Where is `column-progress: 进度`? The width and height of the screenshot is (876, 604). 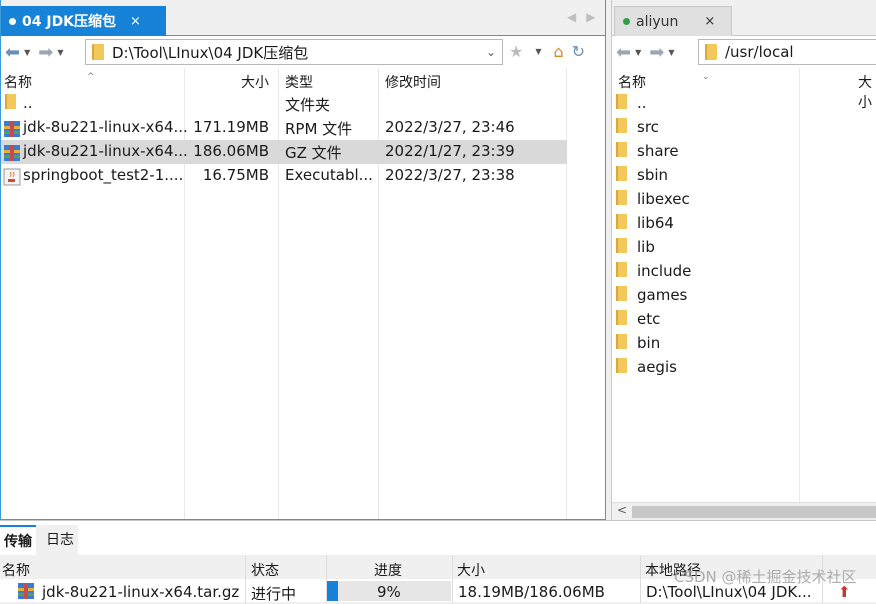
column-progress: 进度 is located at coordinates (388, 570).